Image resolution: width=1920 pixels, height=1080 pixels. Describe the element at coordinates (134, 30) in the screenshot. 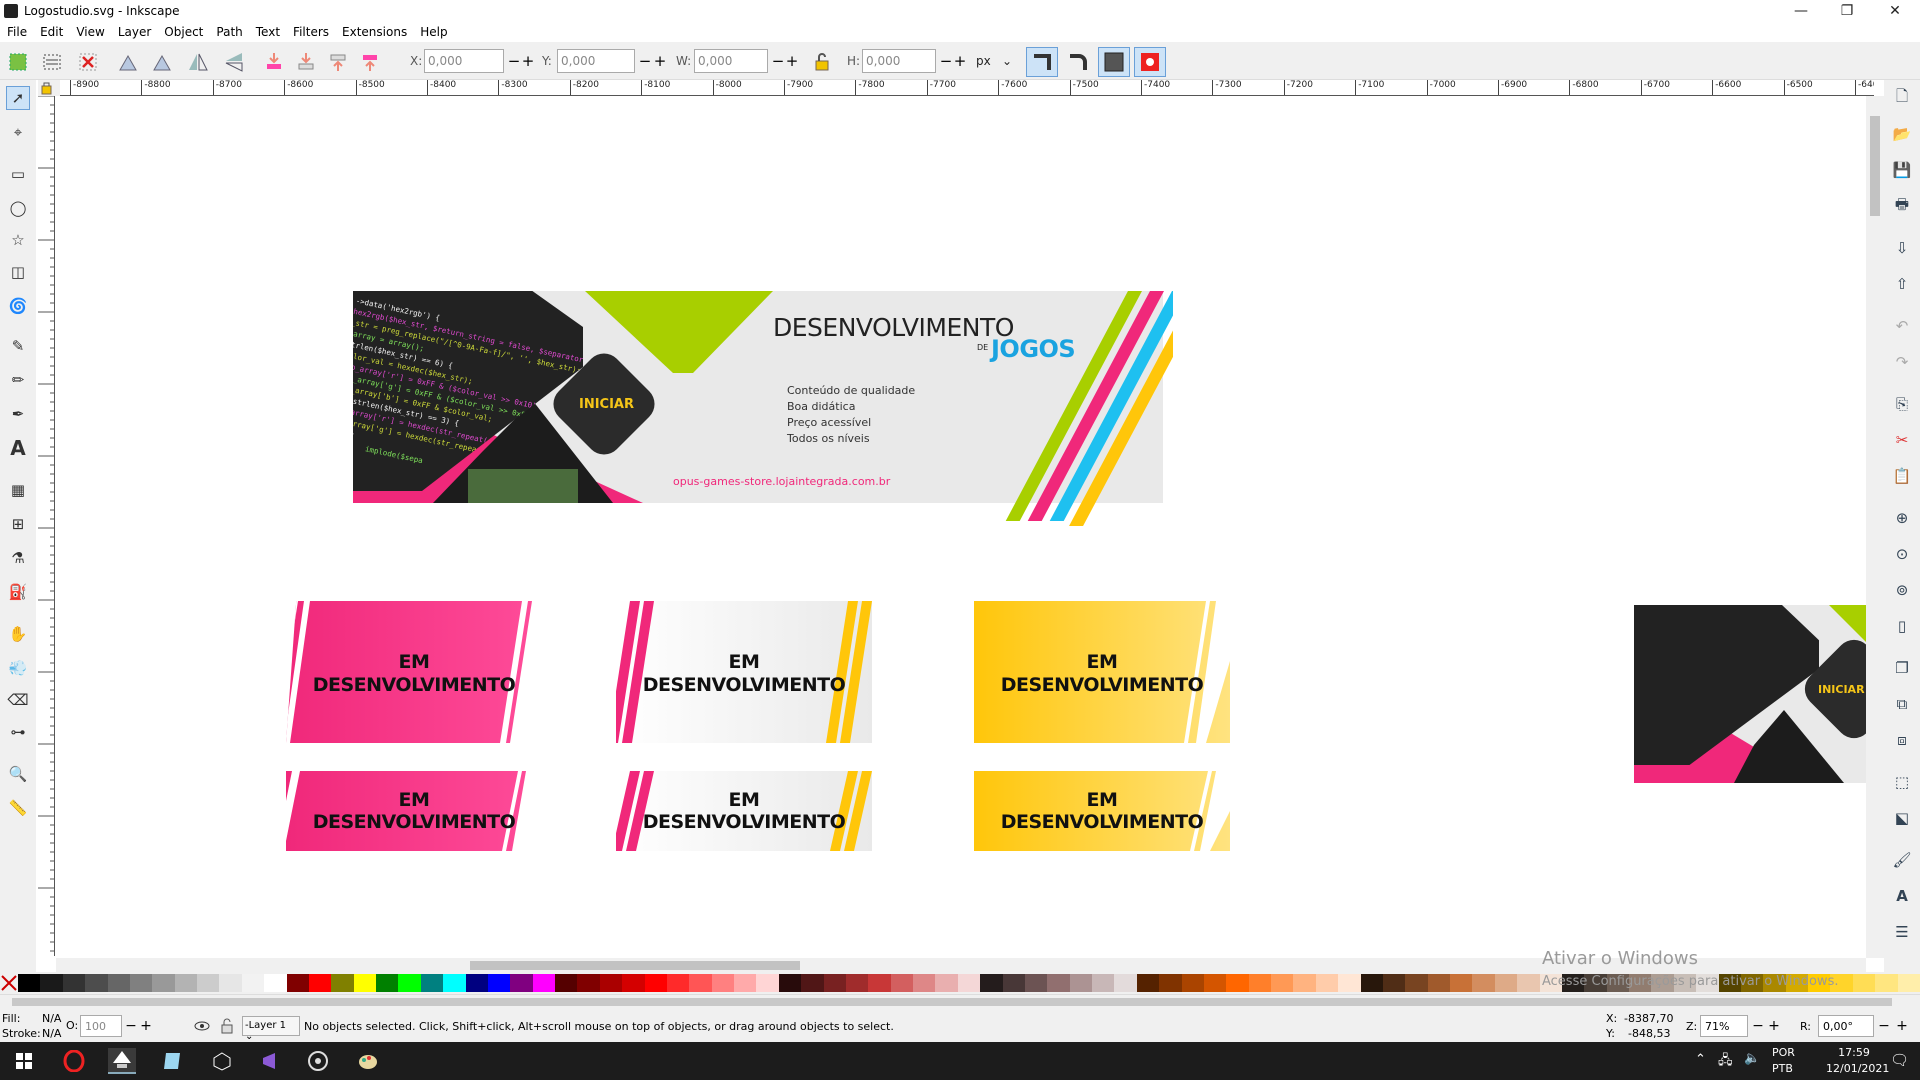

I see `menu-layer: Layer` at that location.